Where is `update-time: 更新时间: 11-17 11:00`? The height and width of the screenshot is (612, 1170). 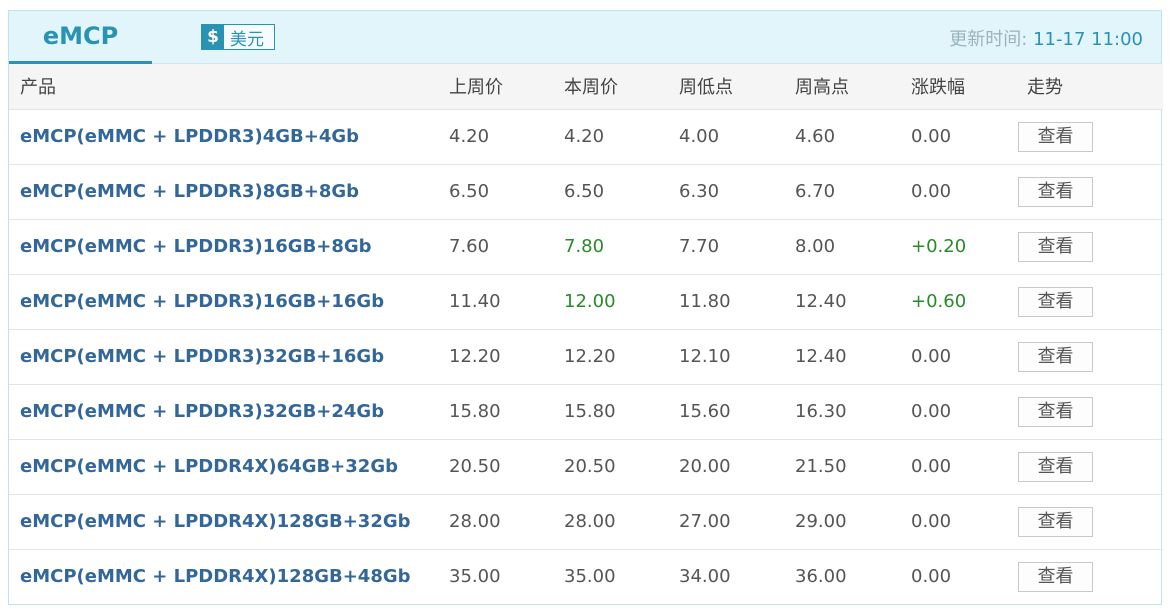
update-time: 更新时间: 11-17 11:00 is located at coordinates (1046, 38).